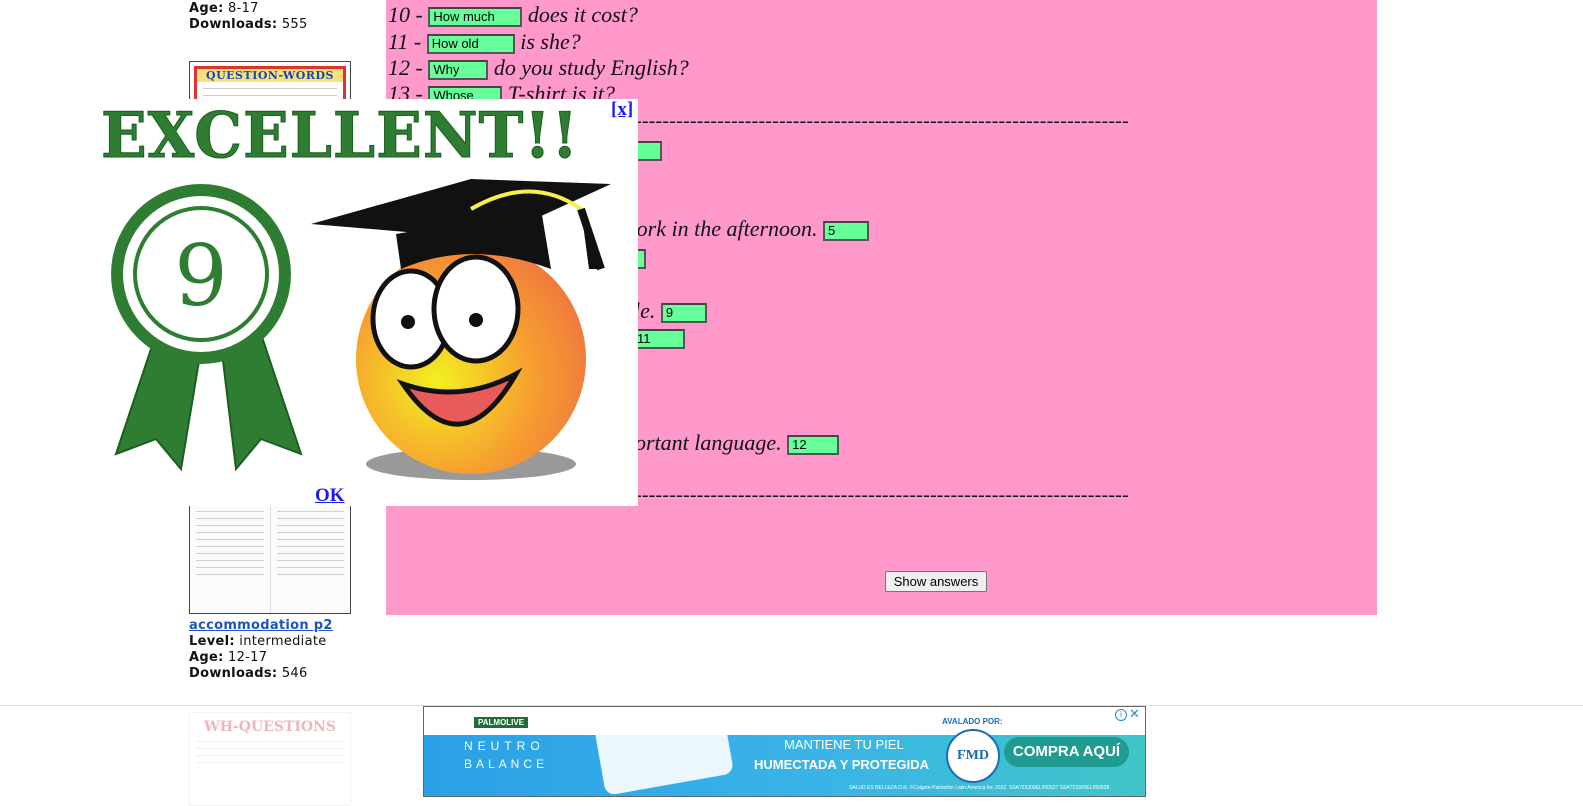 This screenshot has width=1583, height=806. Describe the element at coordinates (622, 110) in the screenshot. I see `close-popup-link: [x]` at that location.